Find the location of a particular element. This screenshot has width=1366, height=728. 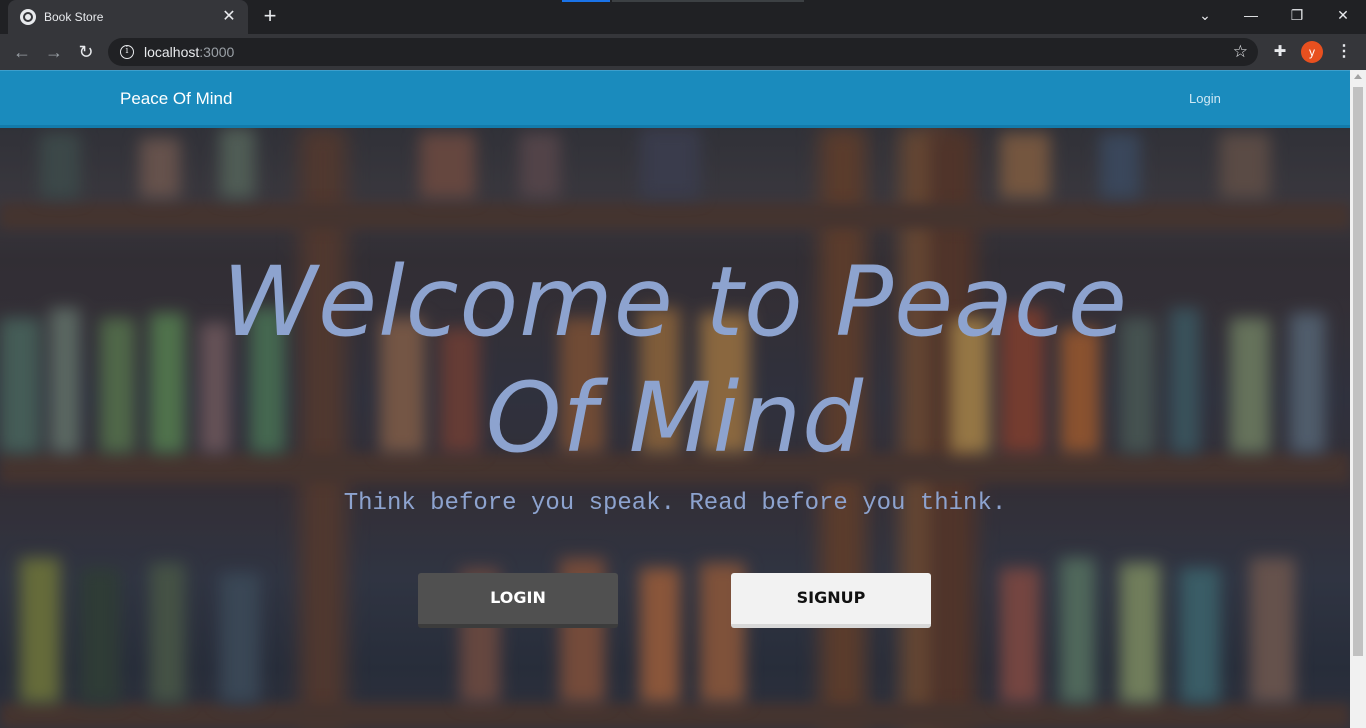

window-close-button: ✕ is located at coordinates (1343, 15).